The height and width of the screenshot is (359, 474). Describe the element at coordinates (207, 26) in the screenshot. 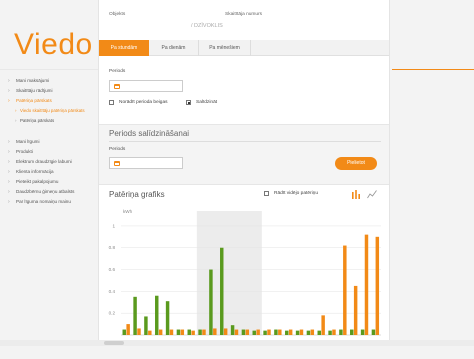

I see `object-value: / DZĪVOKLIS` at that location.